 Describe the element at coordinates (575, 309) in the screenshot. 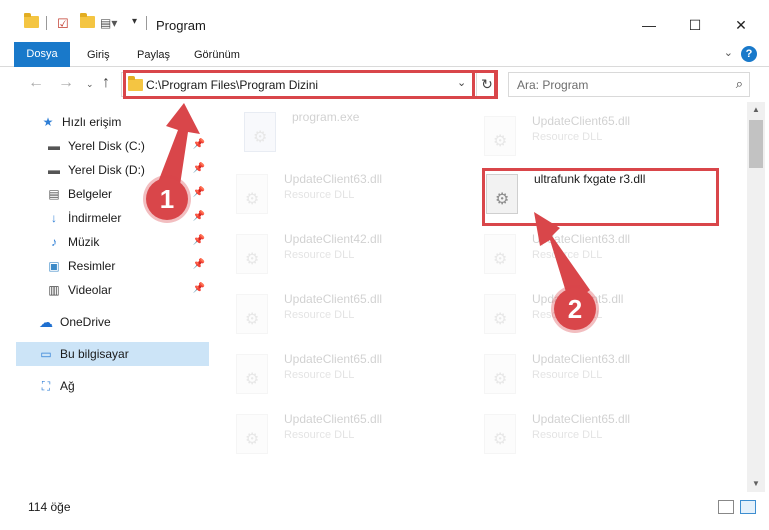

I see `callout-badge-2: 2` at that location.